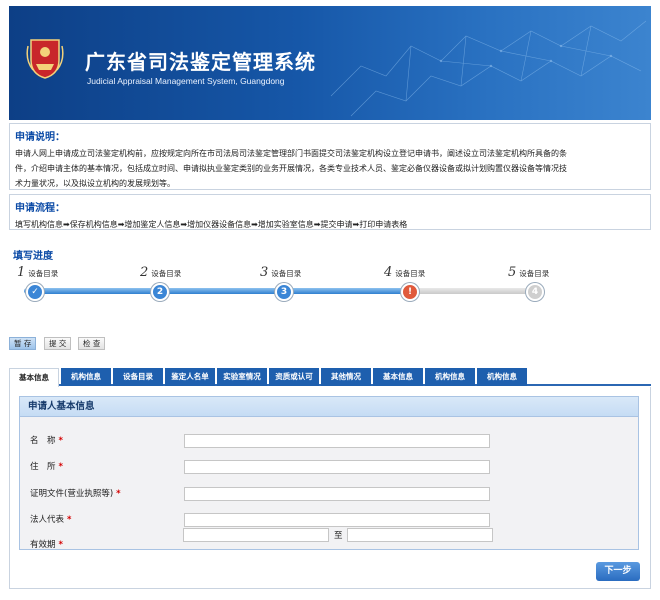  What do you see at coordinates (58, 343) in the screenshot?
I see `submit-button: 提 交` at bounding box center [58, 343].